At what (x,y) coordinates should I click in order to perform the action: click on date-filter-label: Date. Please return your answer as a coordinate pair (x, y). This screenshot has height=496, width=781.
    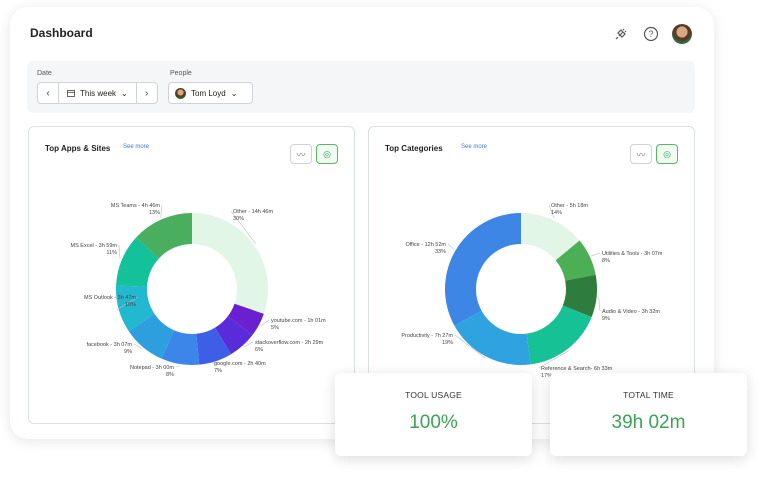
    Looking at the image, I should click on (44, 73).